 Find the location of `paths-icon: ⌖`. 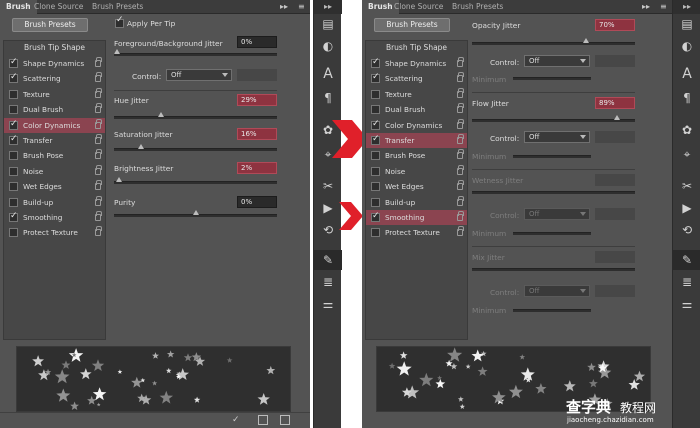

paths-icon: ⌖ is located at coordinates (686, 154).